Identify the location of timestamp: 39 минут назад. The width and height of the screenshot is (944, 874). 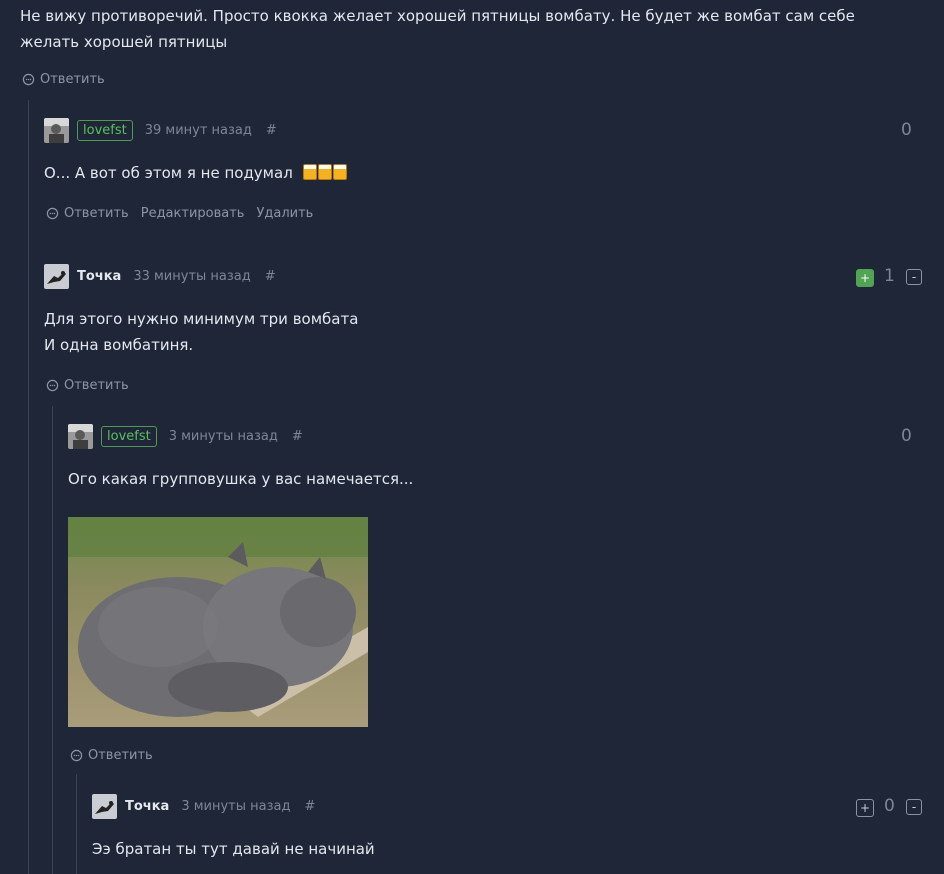
(198, 130).